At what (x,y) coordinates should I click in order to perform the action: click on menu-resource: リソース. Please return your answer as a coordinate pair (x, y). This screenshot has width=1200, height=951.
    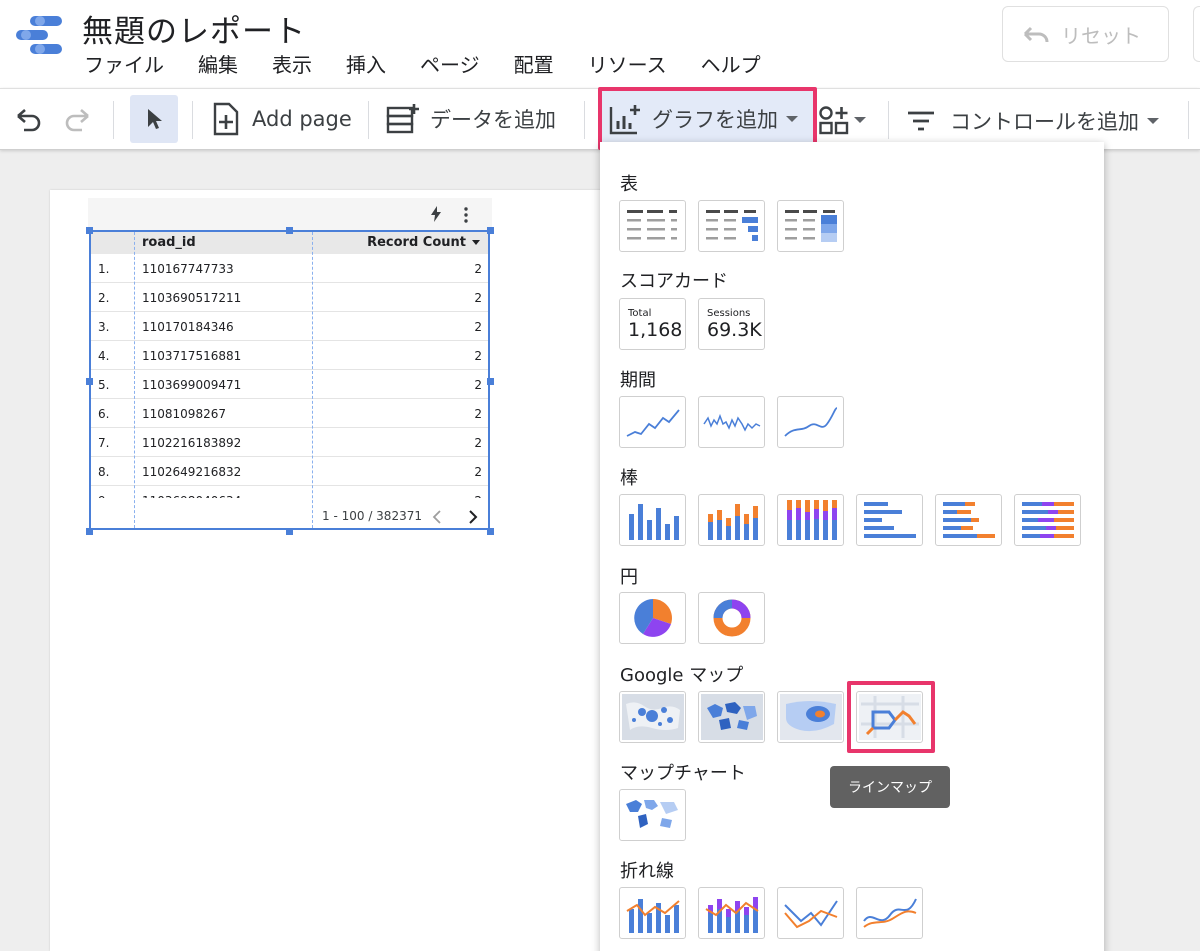
    Looking at the image, I should click on (627, 63).